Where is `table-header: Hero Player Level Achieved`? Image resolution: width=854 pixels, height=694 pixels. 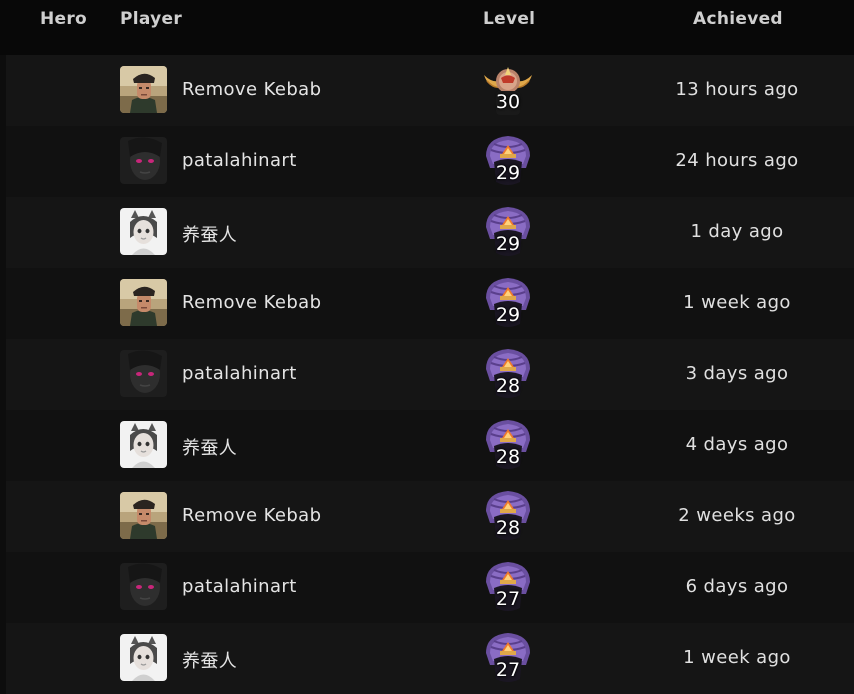 table-header: Hero Player Level Achieved is located at coordinates (427, 27).